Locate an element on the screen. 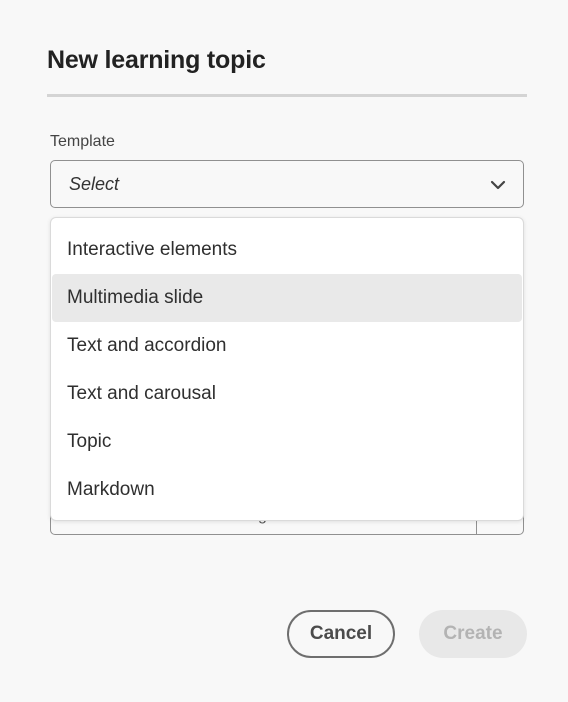 This screenshot has height=702, width=568. menu-item-multimedia-slide: Multimedia slide is located at coordinates (287, 298).